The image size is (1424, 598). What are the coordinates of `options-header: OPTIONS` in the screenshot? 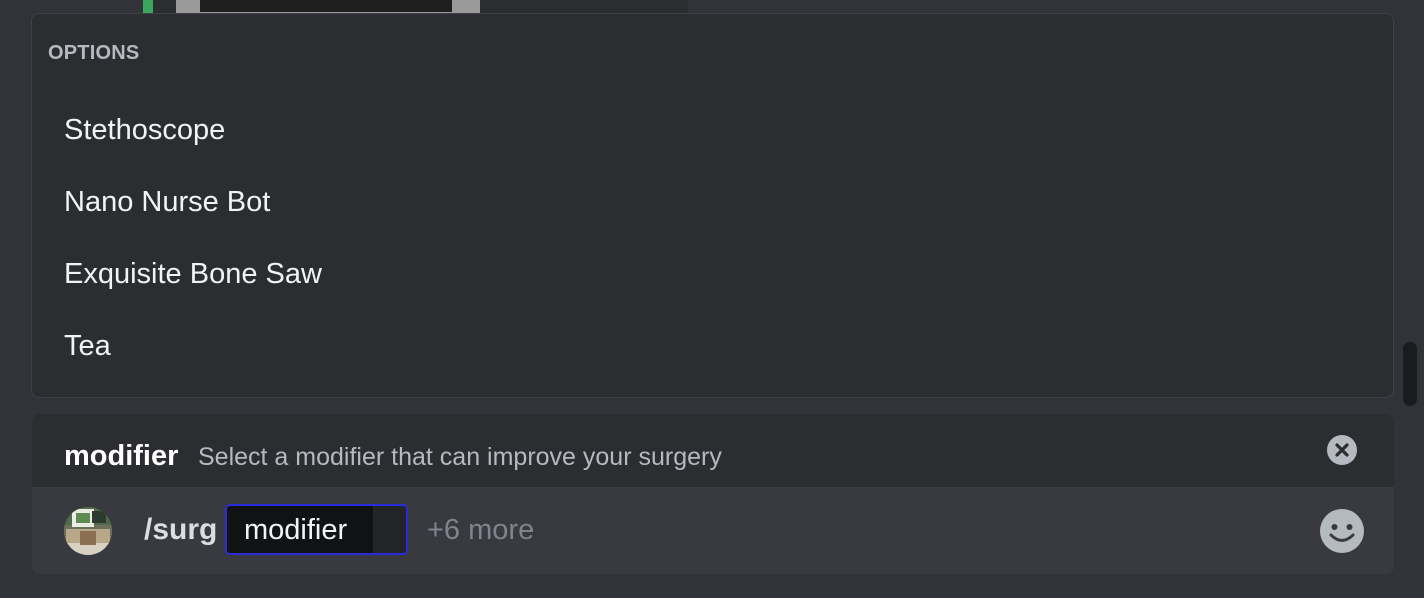 It's located at (94, 53).